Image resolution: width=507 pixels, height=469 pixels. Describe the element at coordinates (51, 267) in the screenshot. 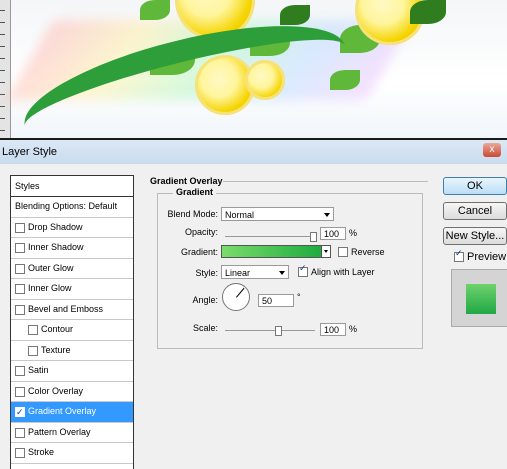

I see `style-item-label: Outer Glow` at that location.